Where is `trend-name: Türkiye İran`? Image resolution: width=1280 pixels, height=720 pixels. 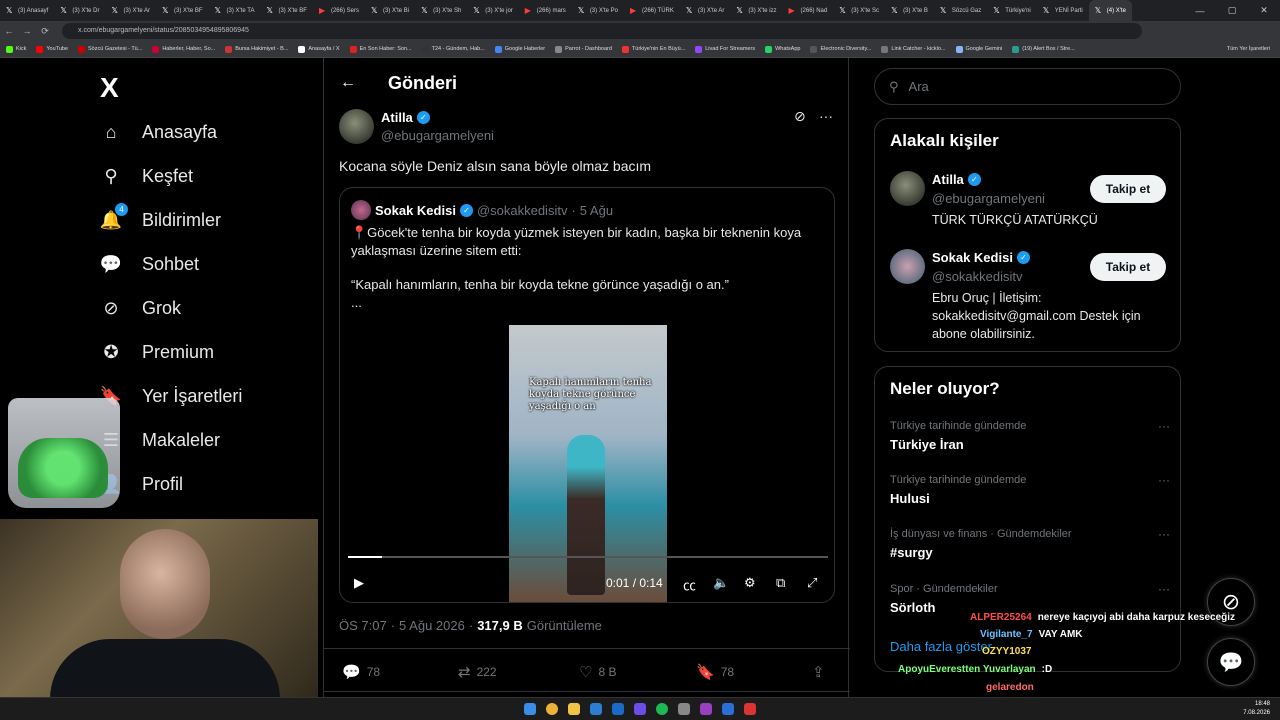
trend-name: Türkiye İran is located at coordinates (927, 444).